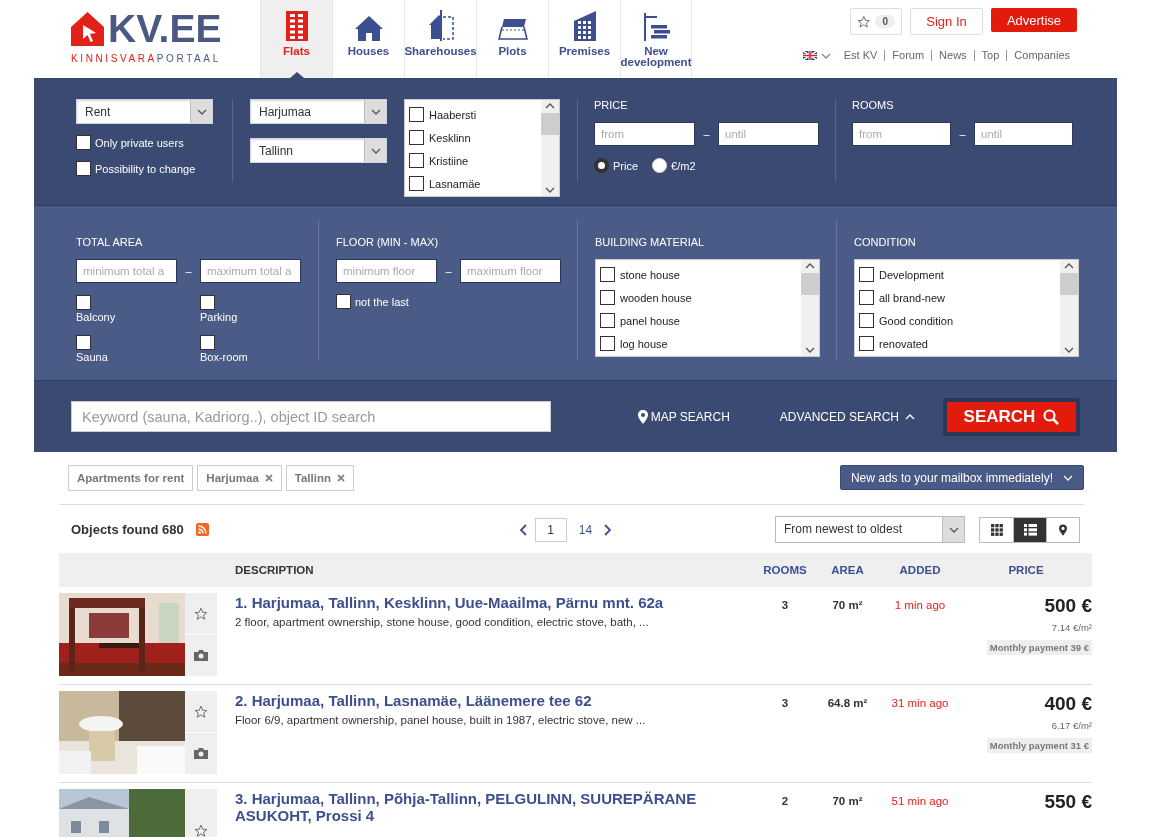 This screenshot has height=837, width=1172. Describe the element at coordinates (110, 242) in the screenshot. I see `section-title: TOTAL AREA` at that location.